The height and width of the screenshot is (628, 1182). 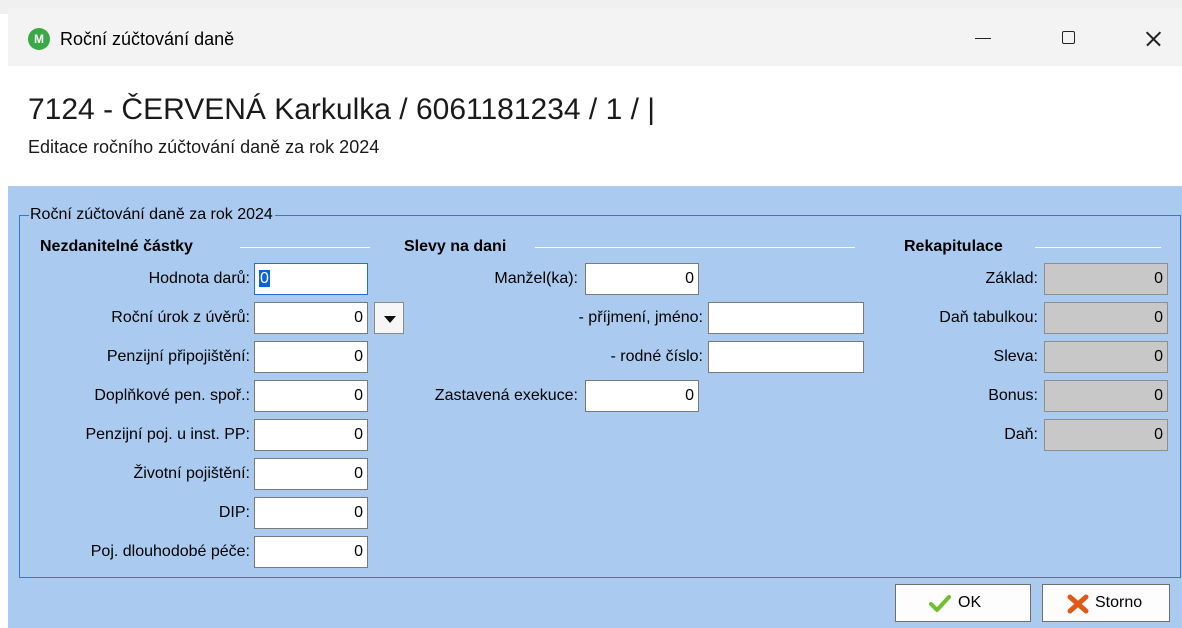 I want to click on section-rule-rekapitulace, so click(x=1098, y=247).